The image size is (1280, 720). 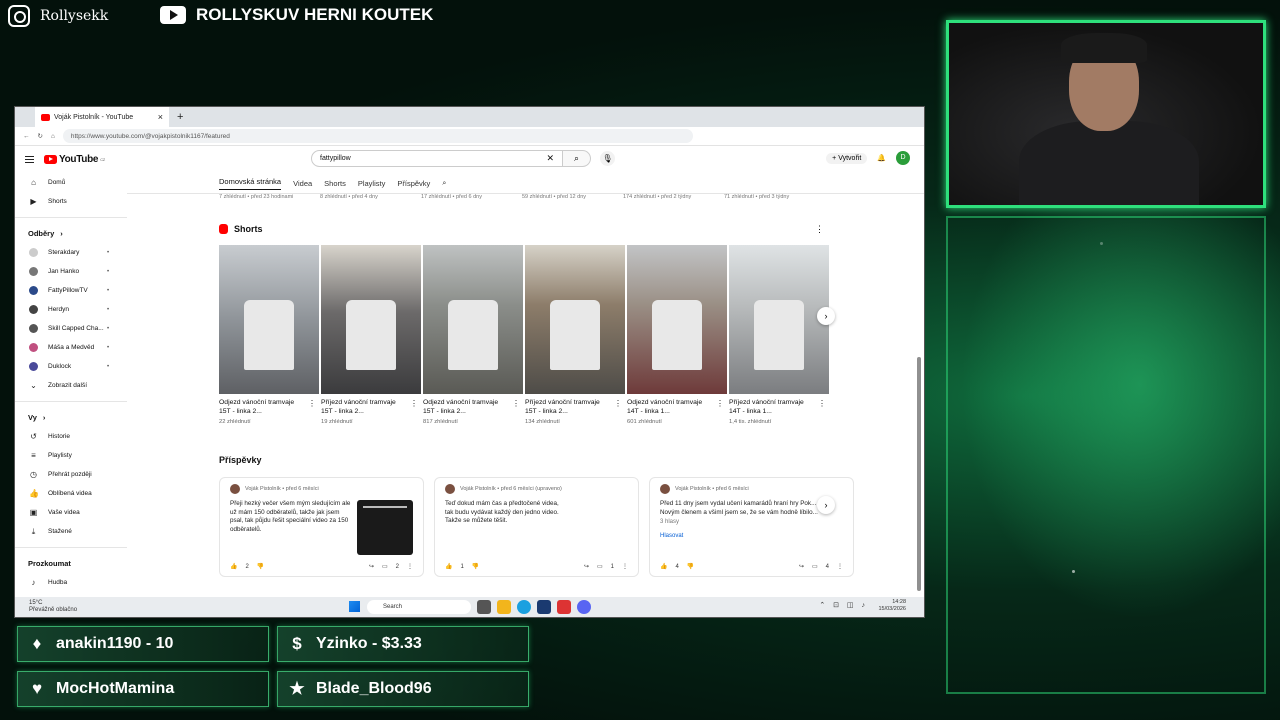 I want to click on reload-icon: ↻, so click(x=40, y=136).